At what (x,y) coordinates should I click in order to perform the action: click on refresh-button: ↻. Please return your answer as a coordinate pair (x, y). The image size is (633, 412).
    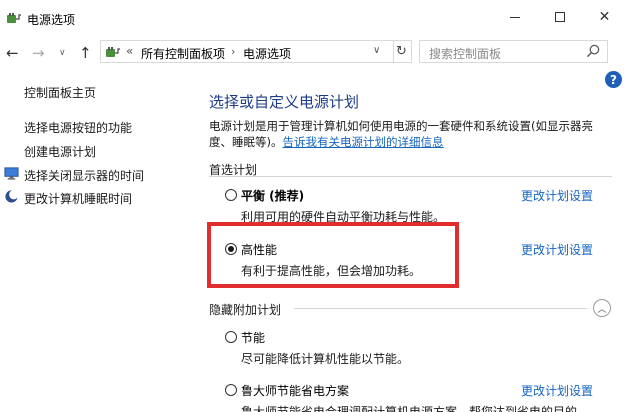
    Looking at the image, I should click on (402, 51).